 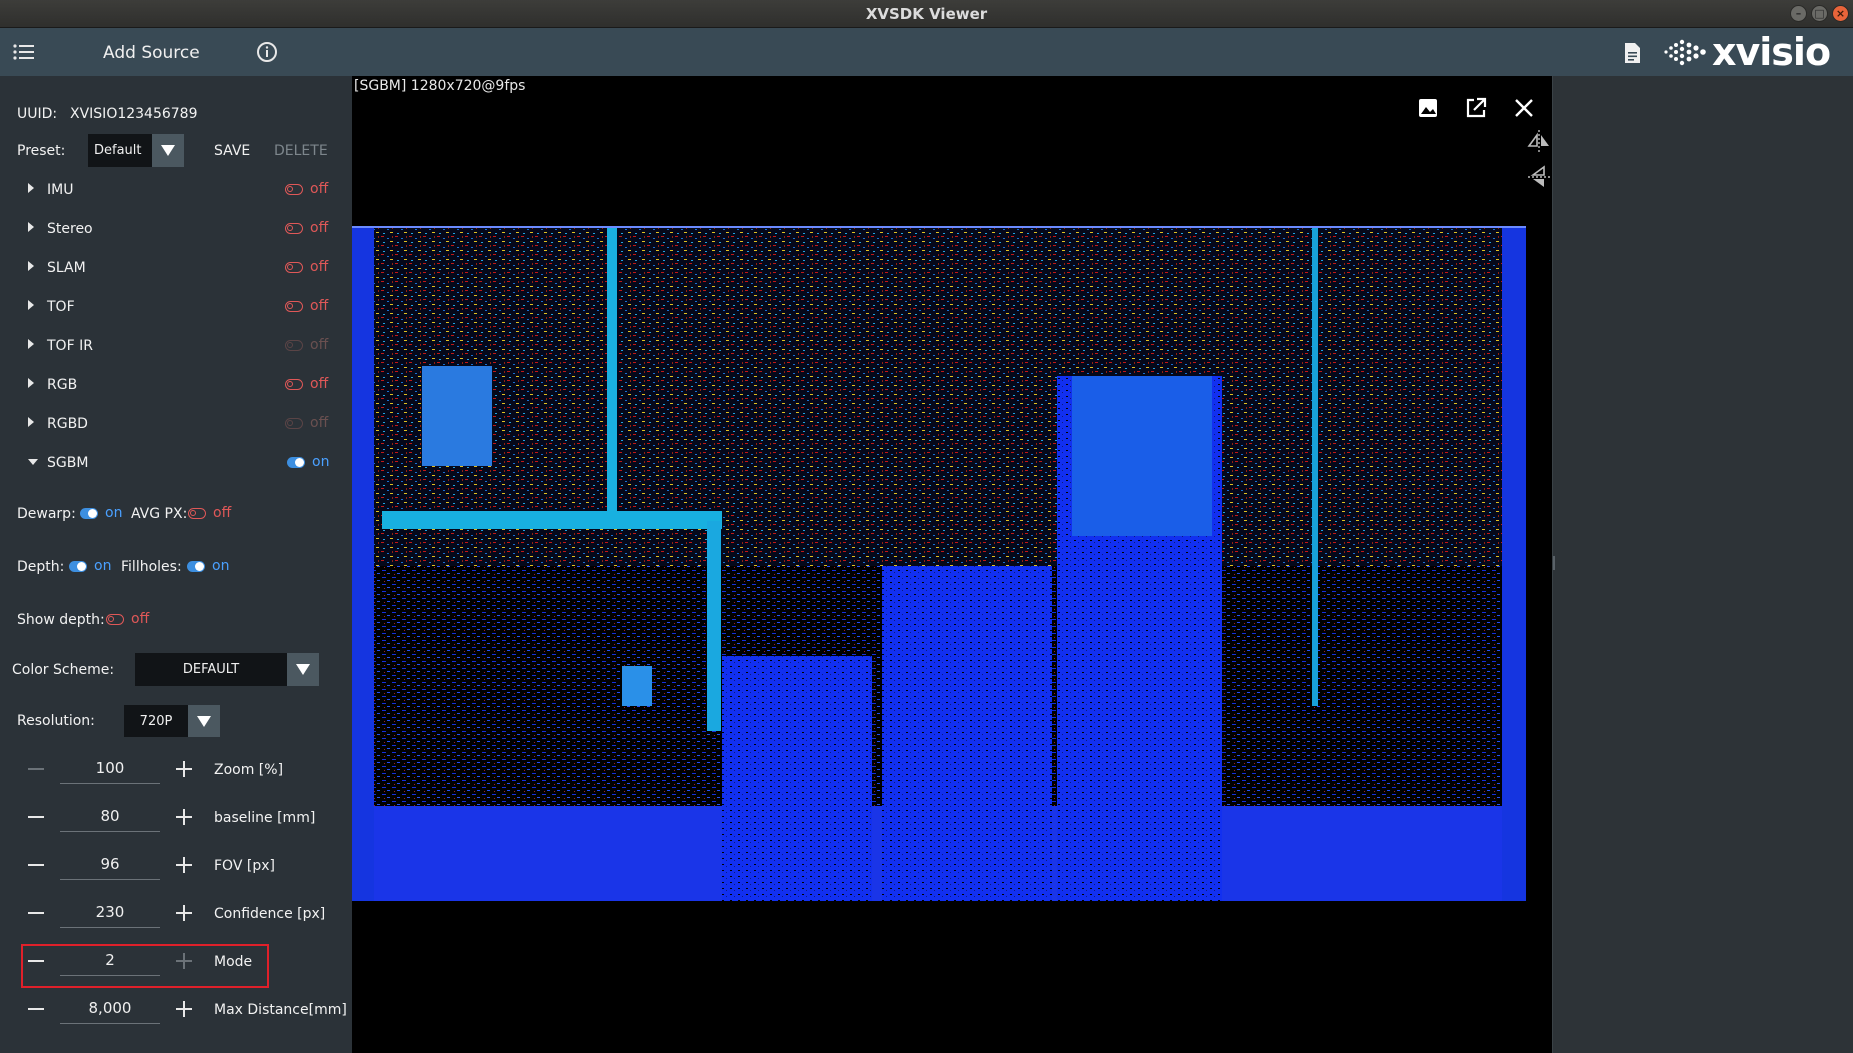 What do you see at coordinates (176, 228) in the screenshot?
I see `module-row-stereo: Stereo off` at bounding box center [176, 228].